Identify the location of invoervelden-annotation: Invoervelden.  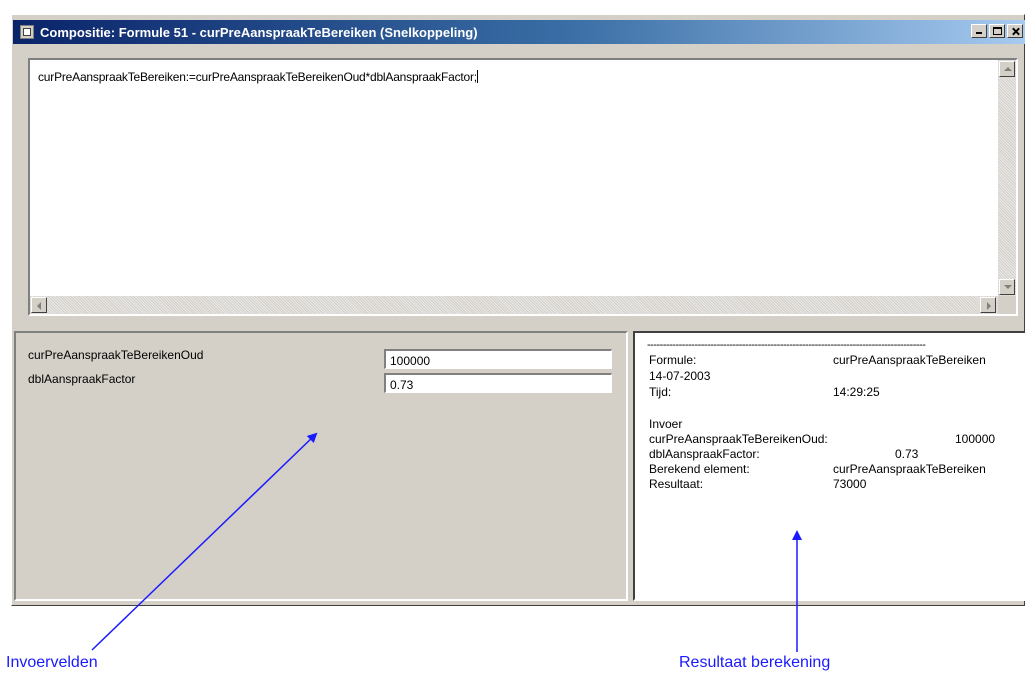
(52, 662).